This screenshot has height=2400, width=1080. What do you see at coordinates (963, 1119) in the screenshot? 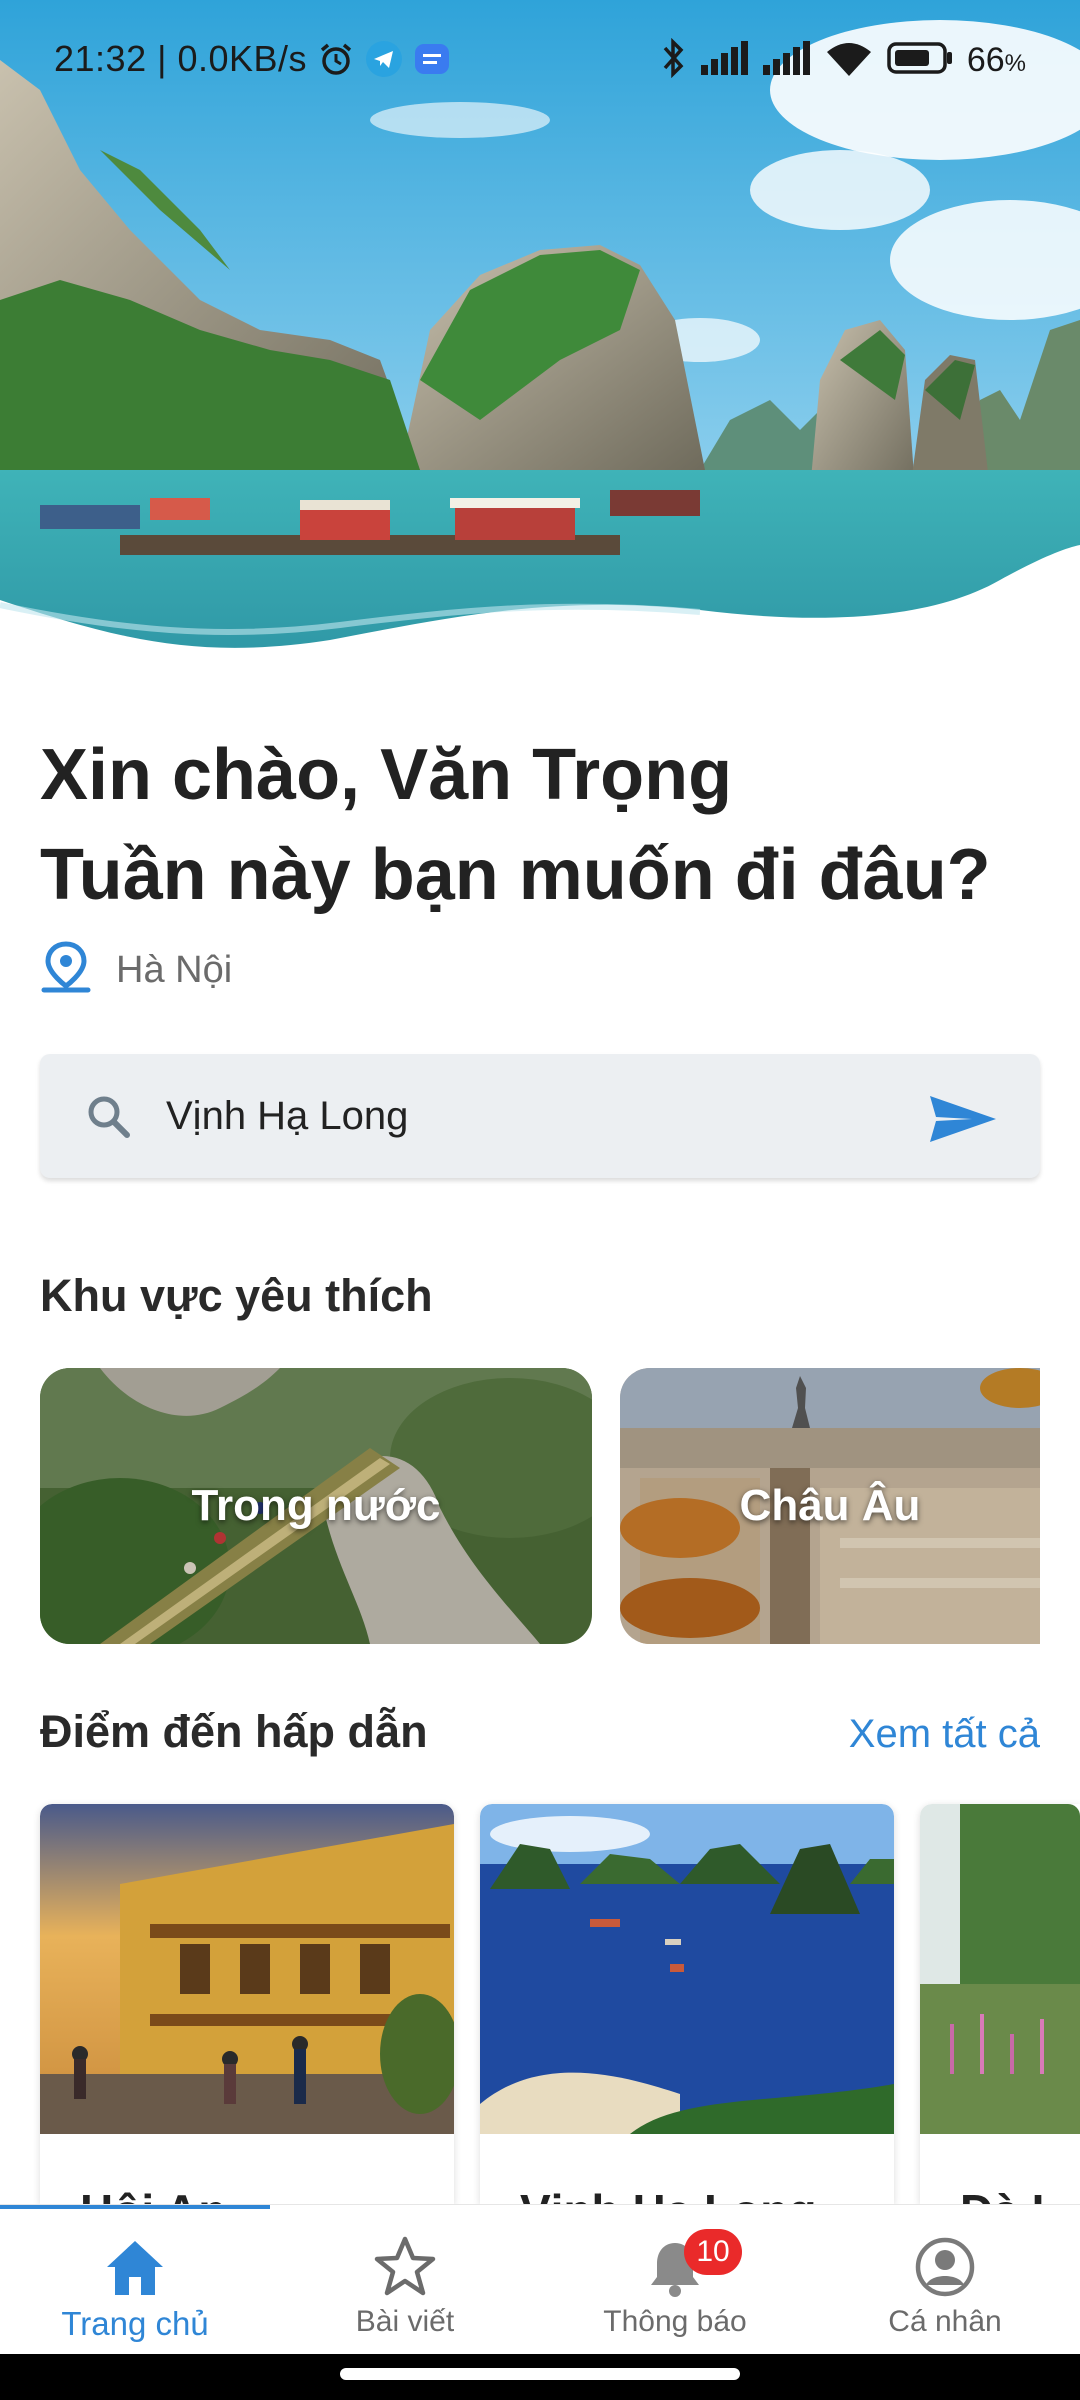
I see `send-icon` at bounding box center [963, 1119].